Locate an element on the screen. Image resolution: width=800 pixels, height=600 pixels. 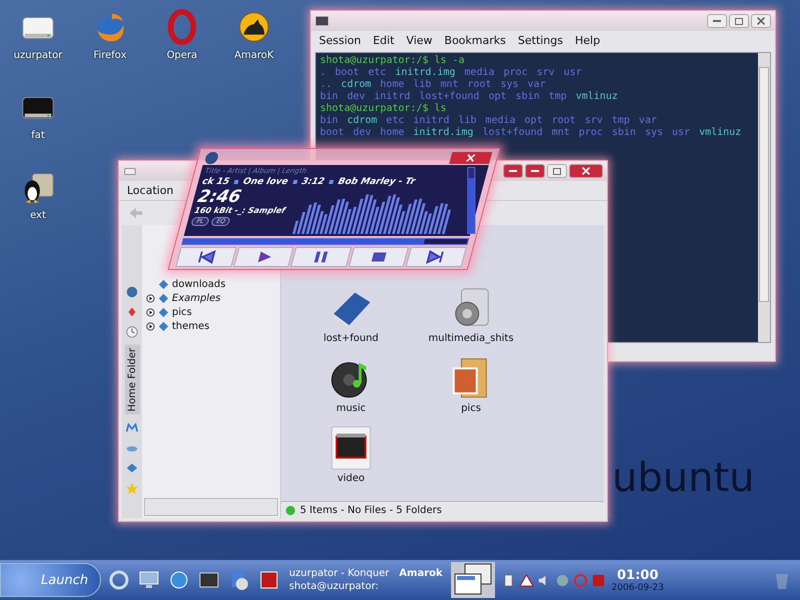
terminal-line: shota@uzurpator:/$ ls is located at coordinates (384, 109).